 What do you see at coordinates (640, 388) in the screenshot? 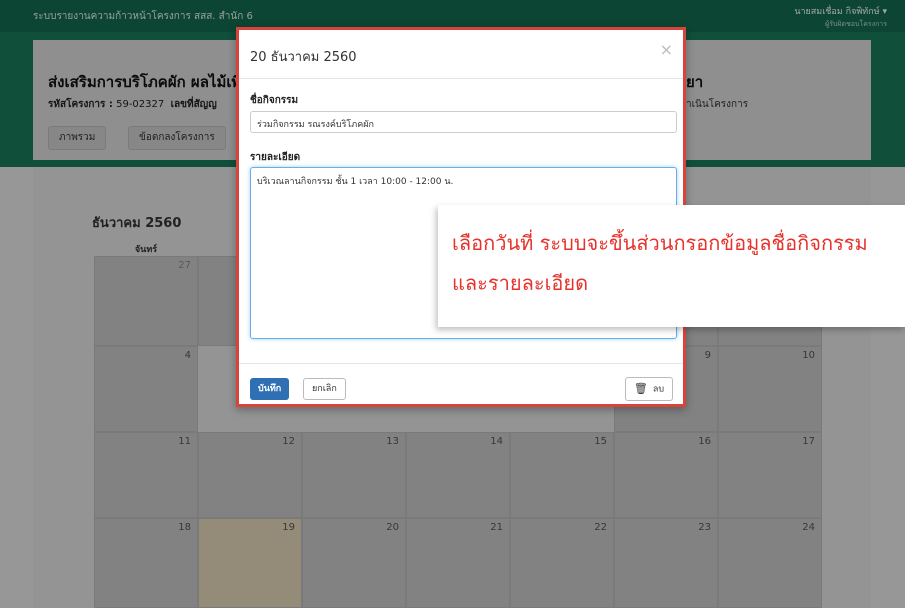
I see `trash-icon: 🗑` at bounding box center [640, 388].